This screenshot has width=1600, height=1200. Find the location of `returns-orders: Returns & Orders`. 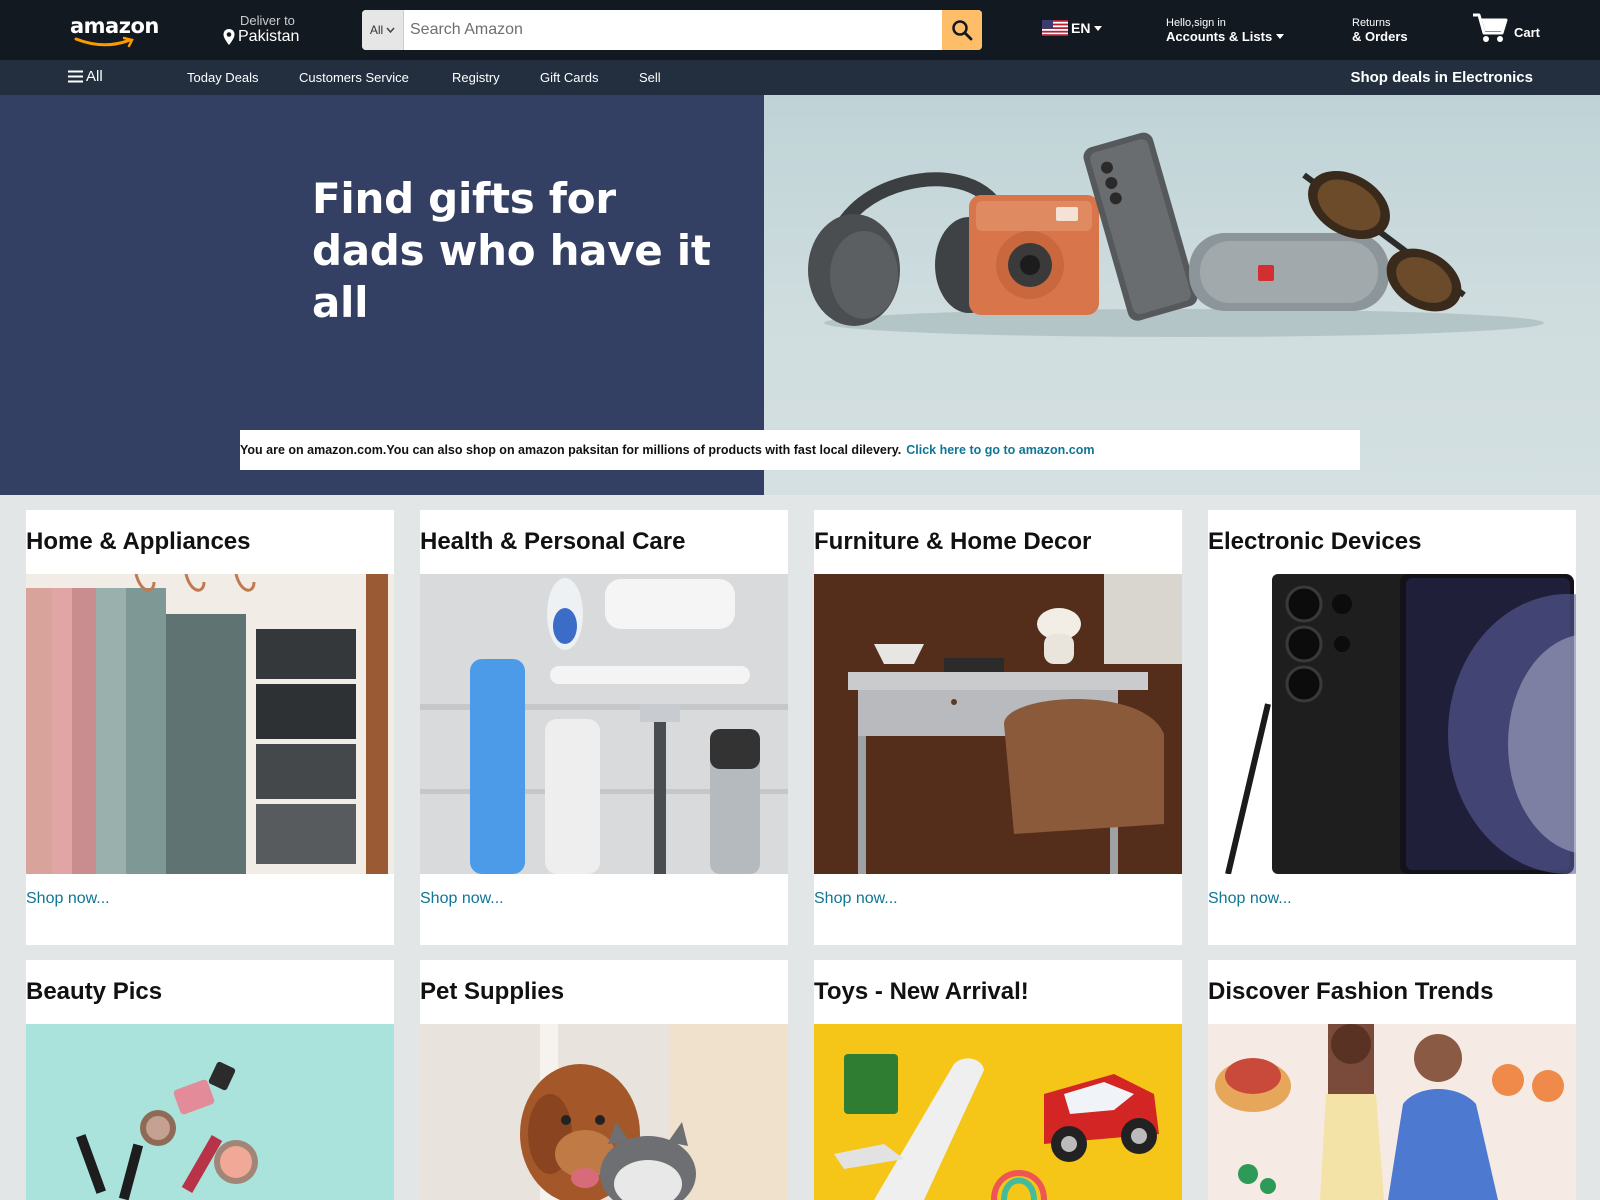

returns-orders: Returns & Orders is located at coordinates (1380, 30).